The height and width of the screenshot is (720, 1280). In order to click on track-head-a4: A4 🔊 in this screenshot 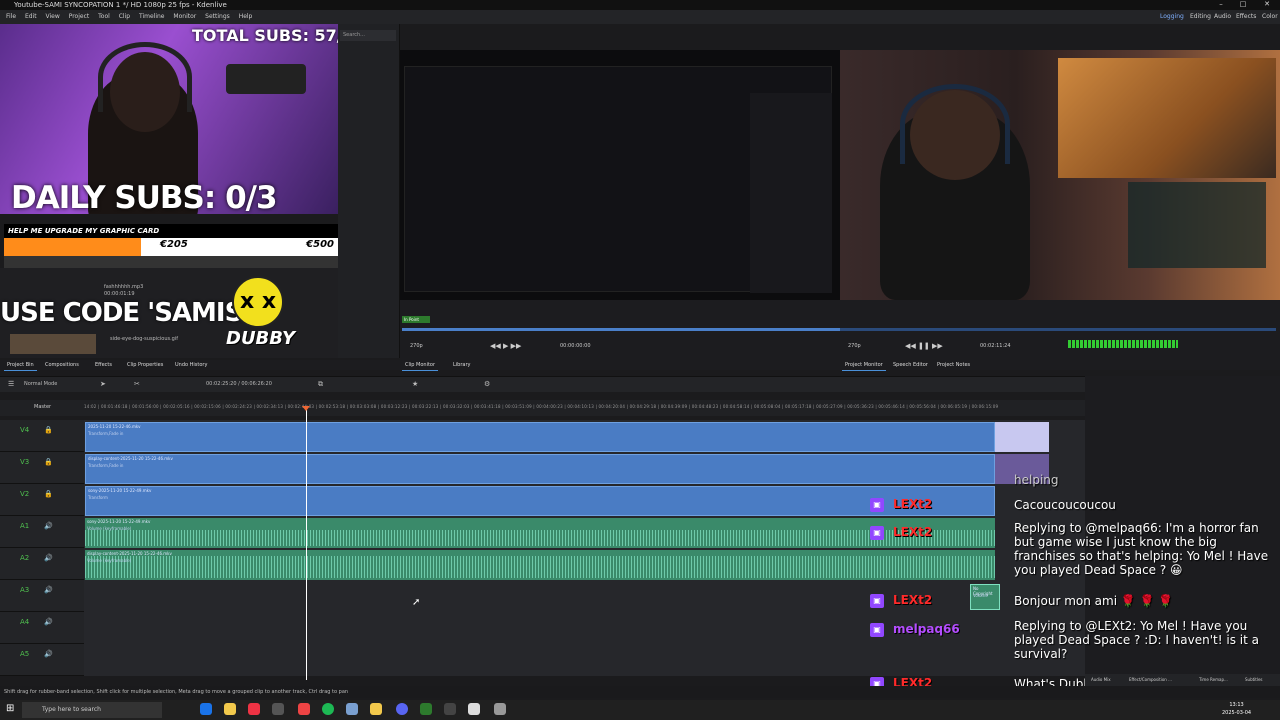, I will do `click(42, 628)`.